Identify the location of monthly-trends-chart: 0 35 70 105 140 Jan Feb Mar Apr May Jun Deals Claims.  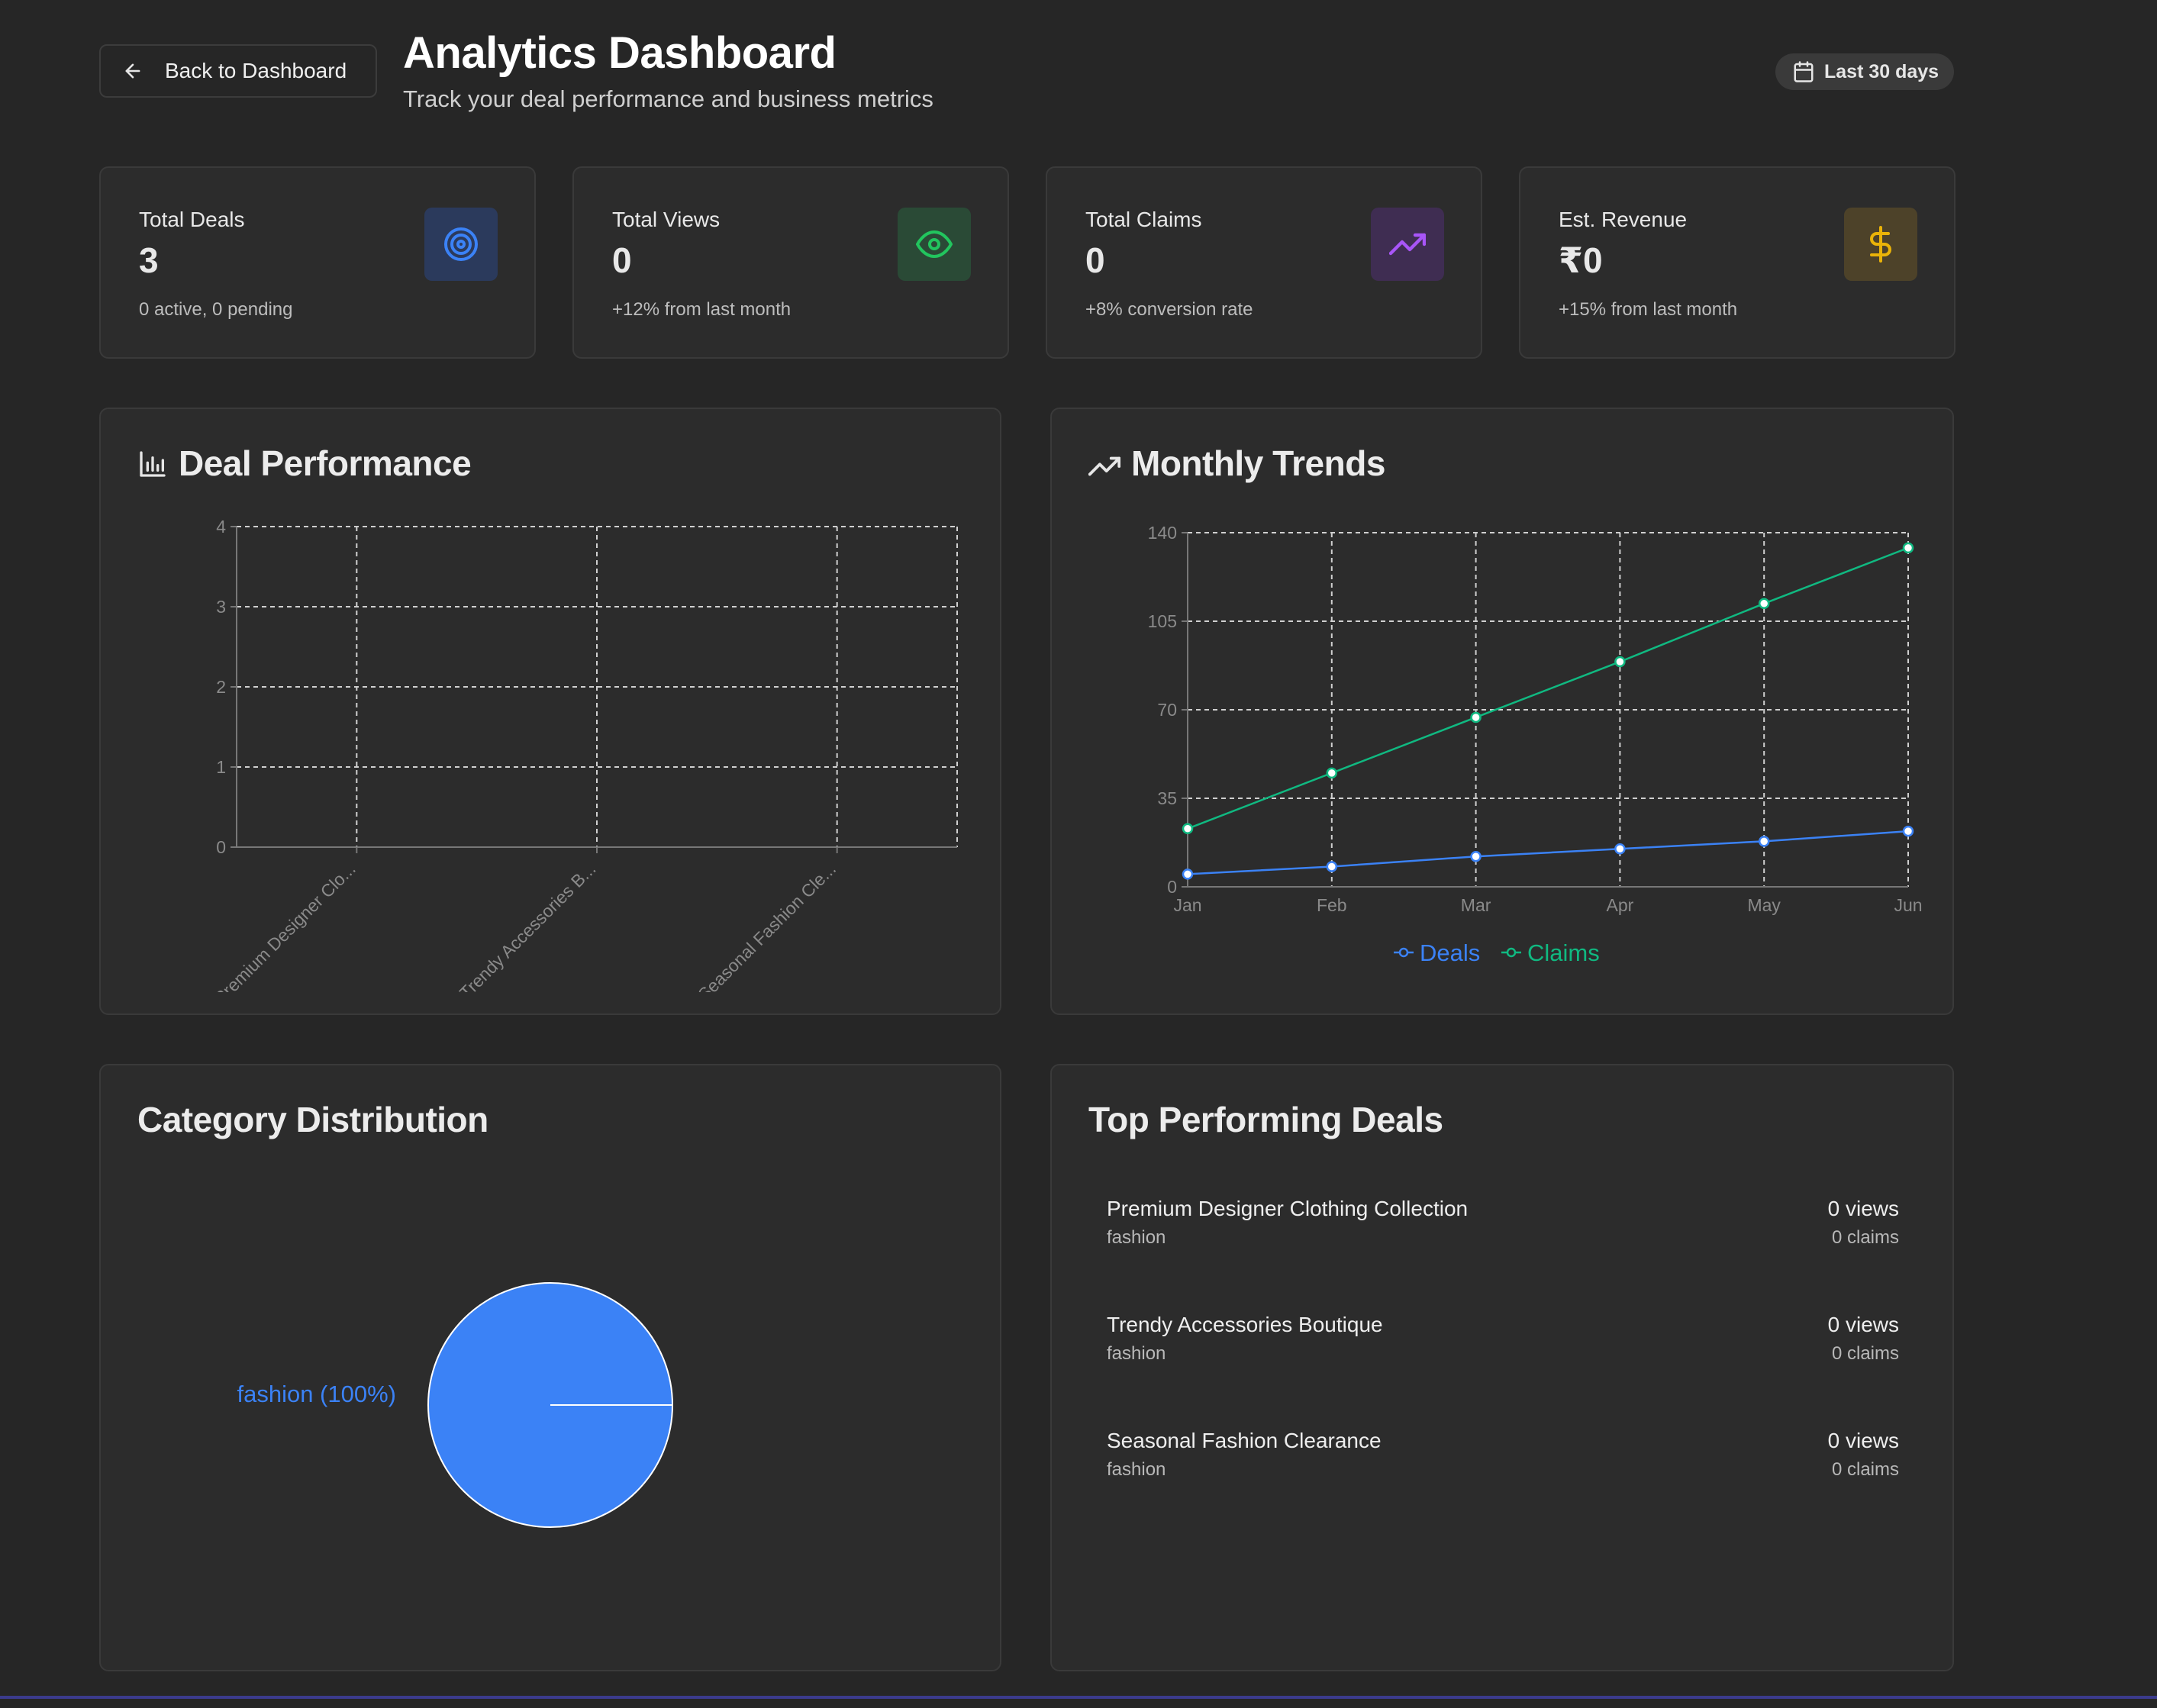
(1536, 744).